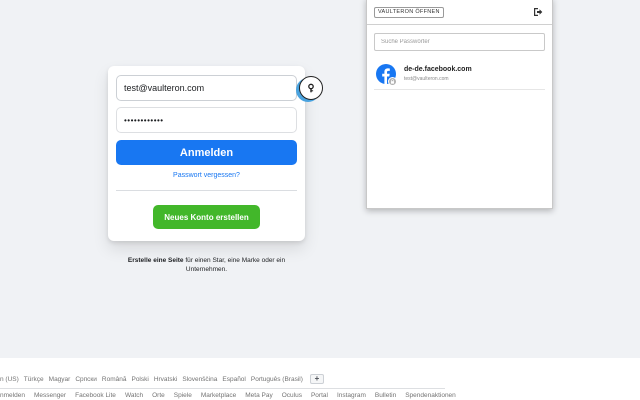  Describe the element at coordinates (459, 12) in the screenshot. I see `popup-header: VAULTERON ÖFFNEN` at that location.